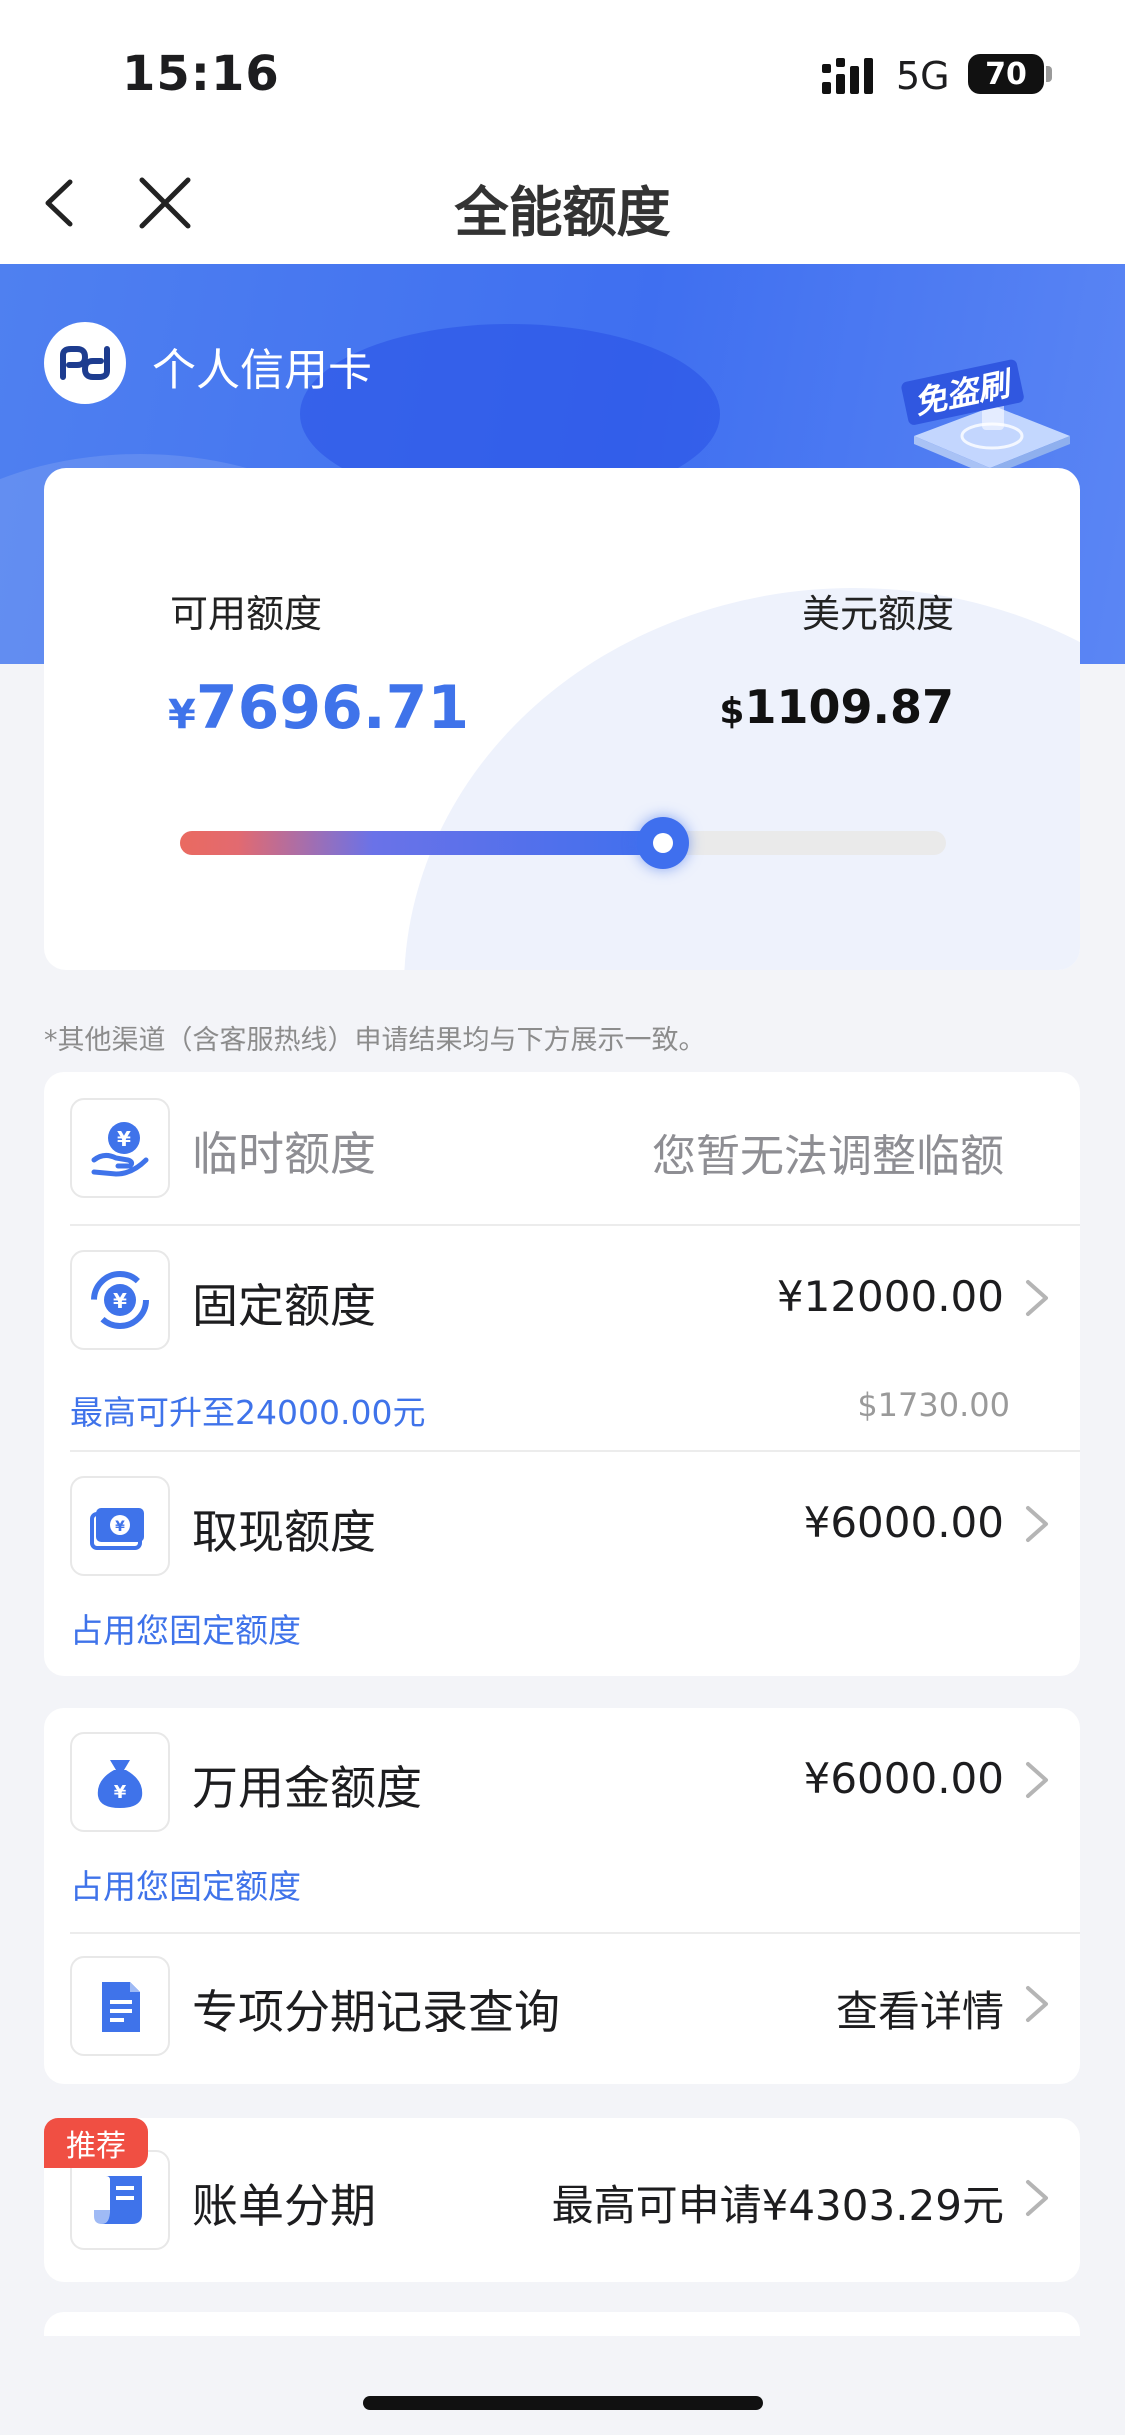 Image resolution: width=1125 pixels, height=2435 pixels. Describe the element at coordinates (248, 1412) in the screenshot. I see `fixed-limit-max-hint: 最高可升至24000.00元` at that location.